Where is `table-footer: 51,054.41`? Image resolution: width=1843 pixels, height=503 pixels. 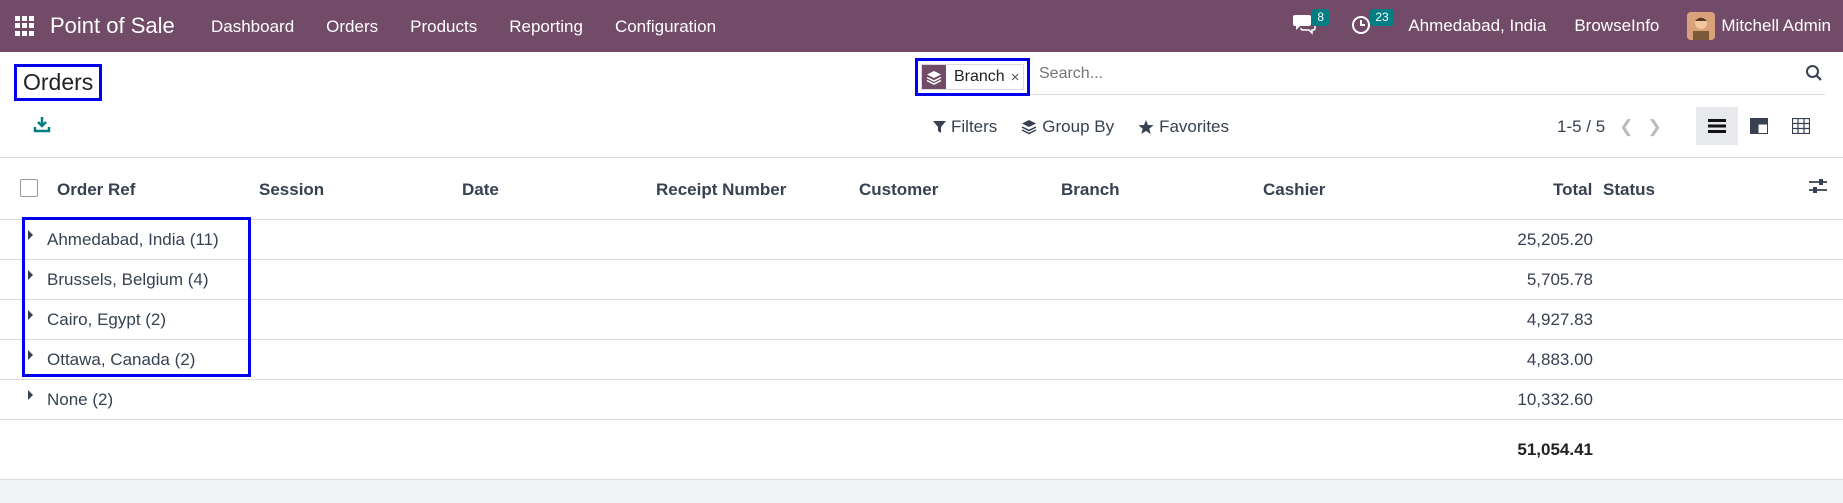
table-footer: 51,054.41 is located at coordinates (921, 450).